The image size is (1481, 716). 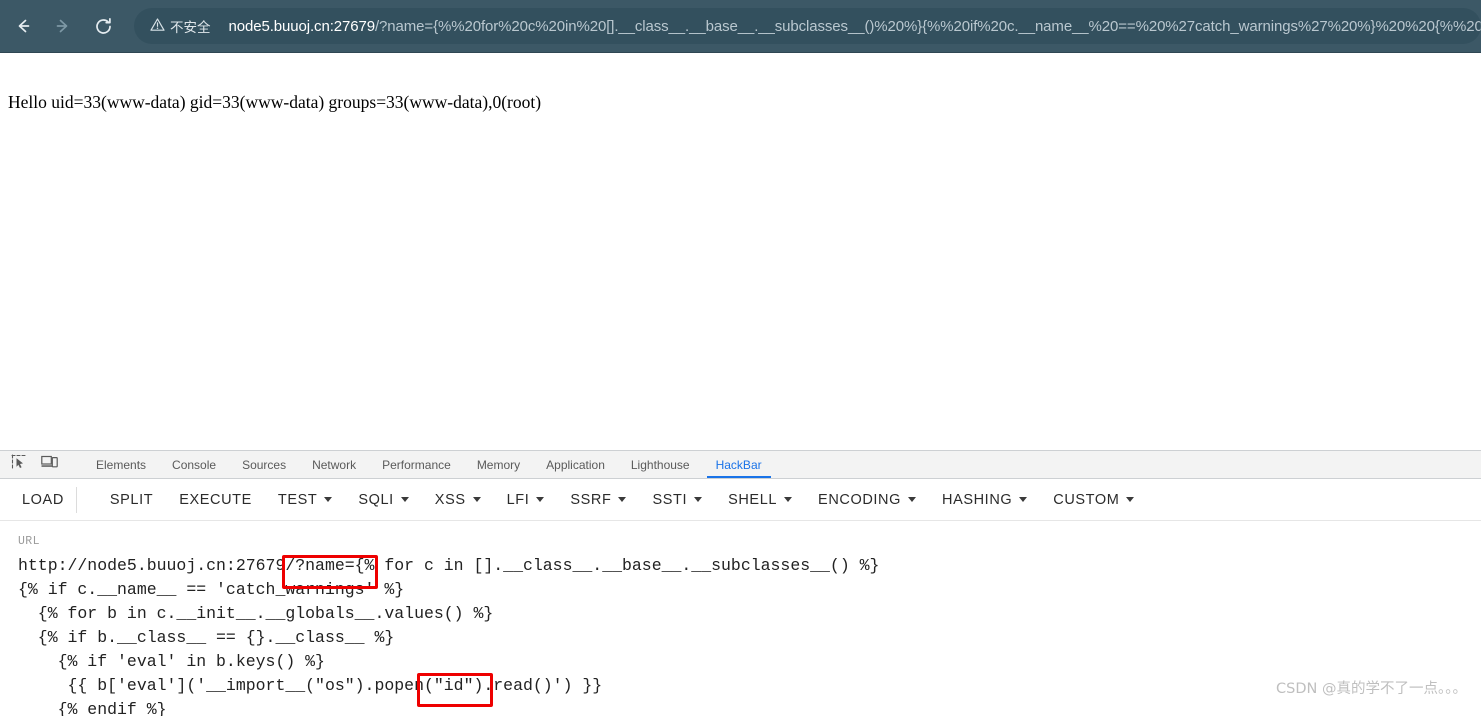 What do you see at coordinates (1086, 499) in the screenshot?
I see `hackbar-custom-label: CUSTOM` at bounding box center [1086, 499].